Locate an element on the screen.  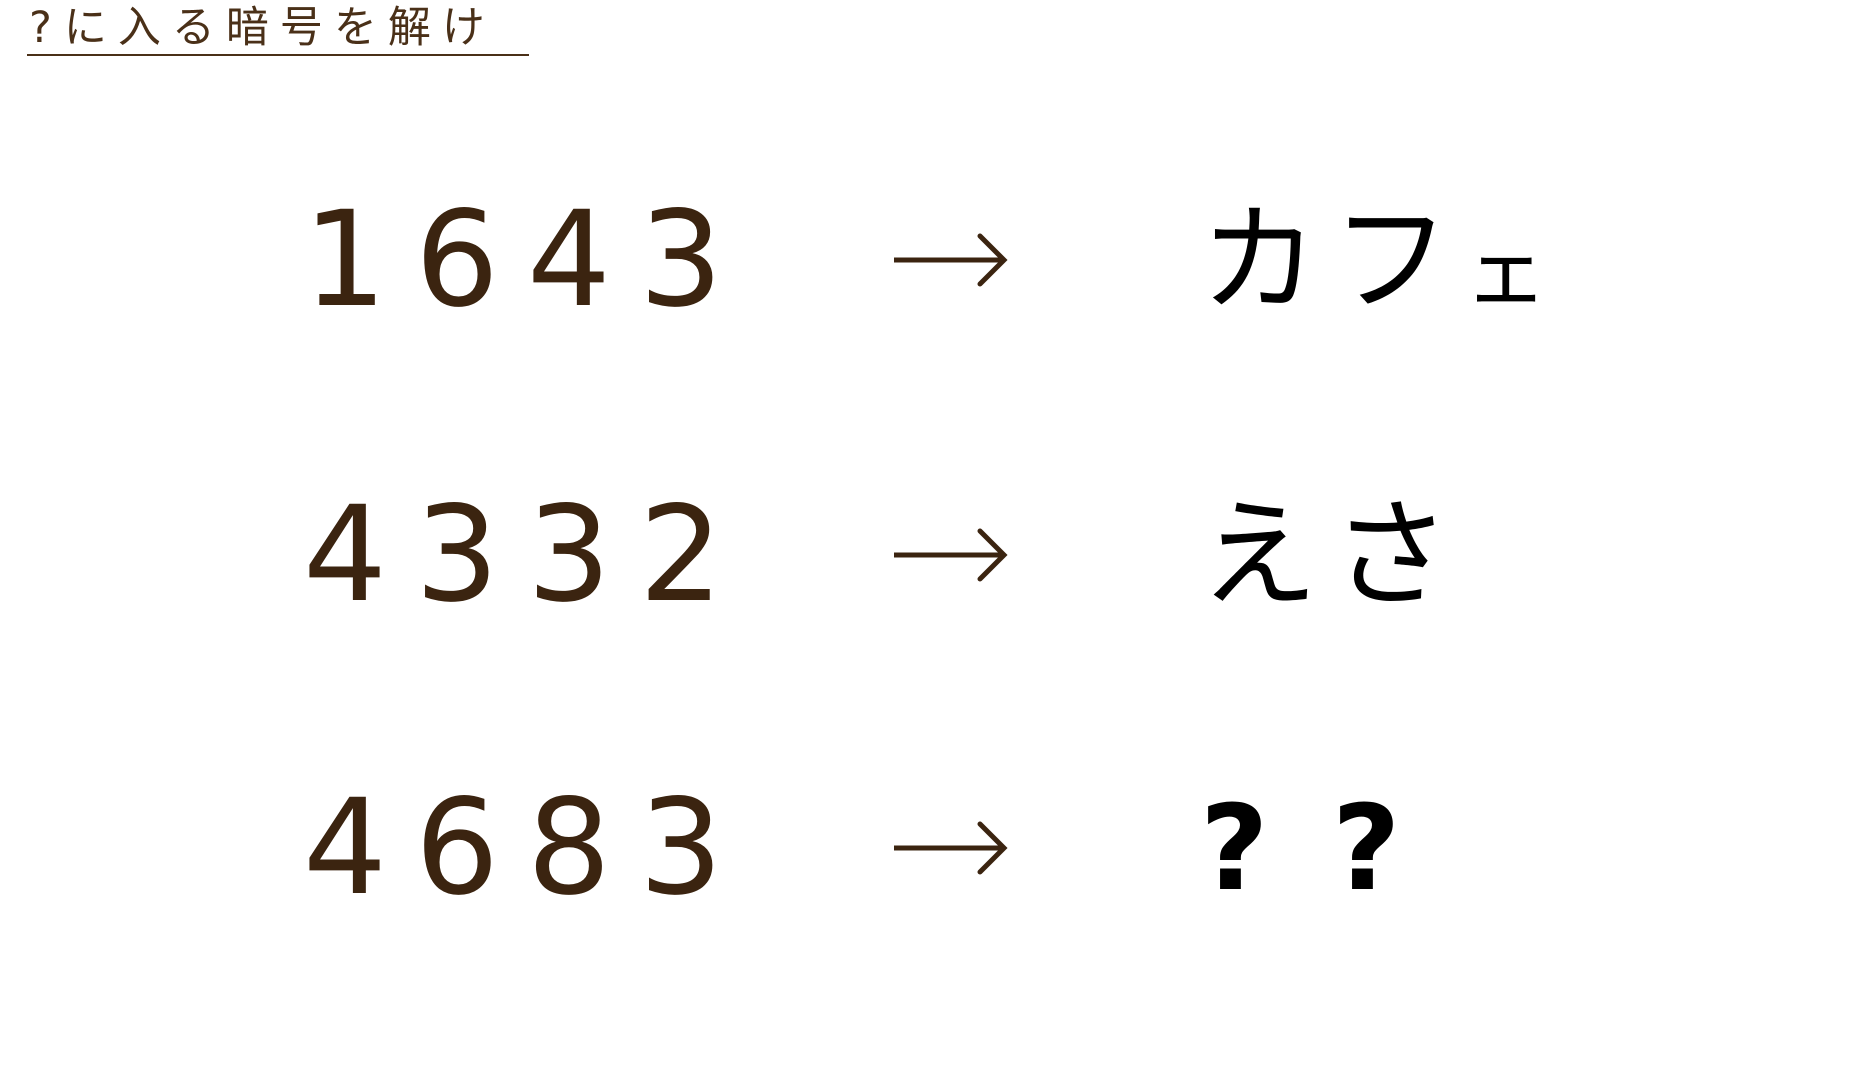
cipher-answer: カフェ is located at coordinates (1410, 260).